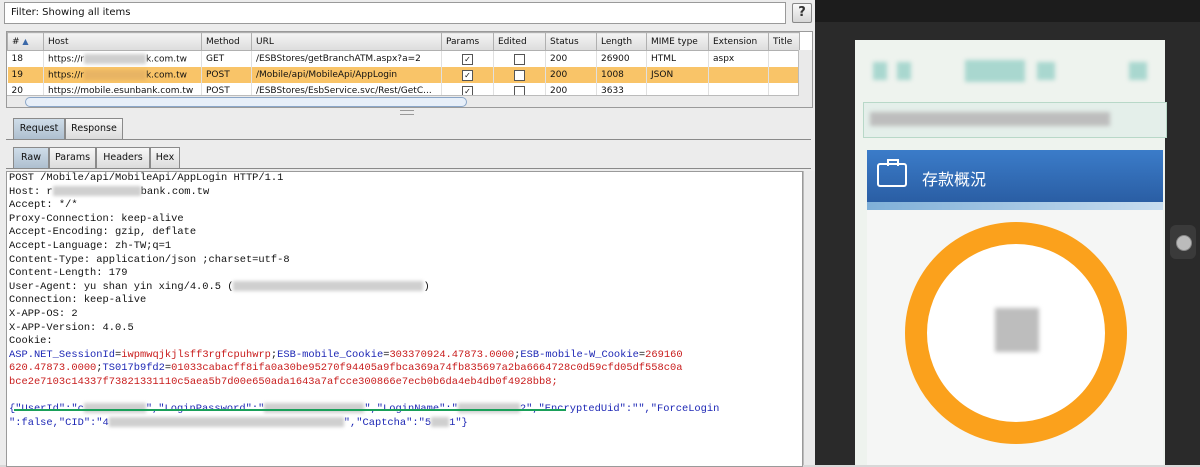  Describe the element at coordinates (677, 58) in the screenshot. I see `row-mime: HTML` at that location.